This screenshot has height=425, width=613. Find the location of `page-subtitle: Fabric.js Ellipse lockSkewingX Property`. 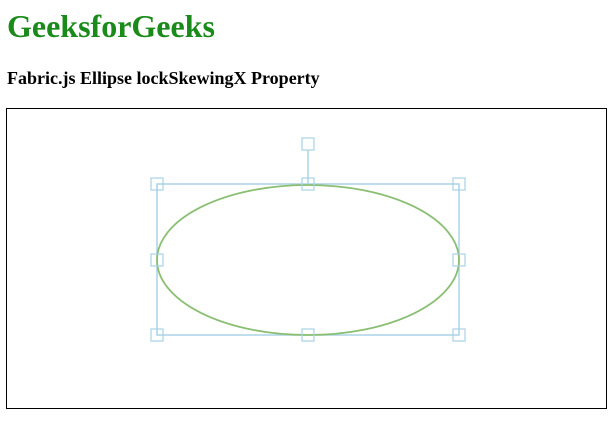

page-subtitle: Fabric.js Ellipse lockSkewingX Property is located at coordinates (163, 78).